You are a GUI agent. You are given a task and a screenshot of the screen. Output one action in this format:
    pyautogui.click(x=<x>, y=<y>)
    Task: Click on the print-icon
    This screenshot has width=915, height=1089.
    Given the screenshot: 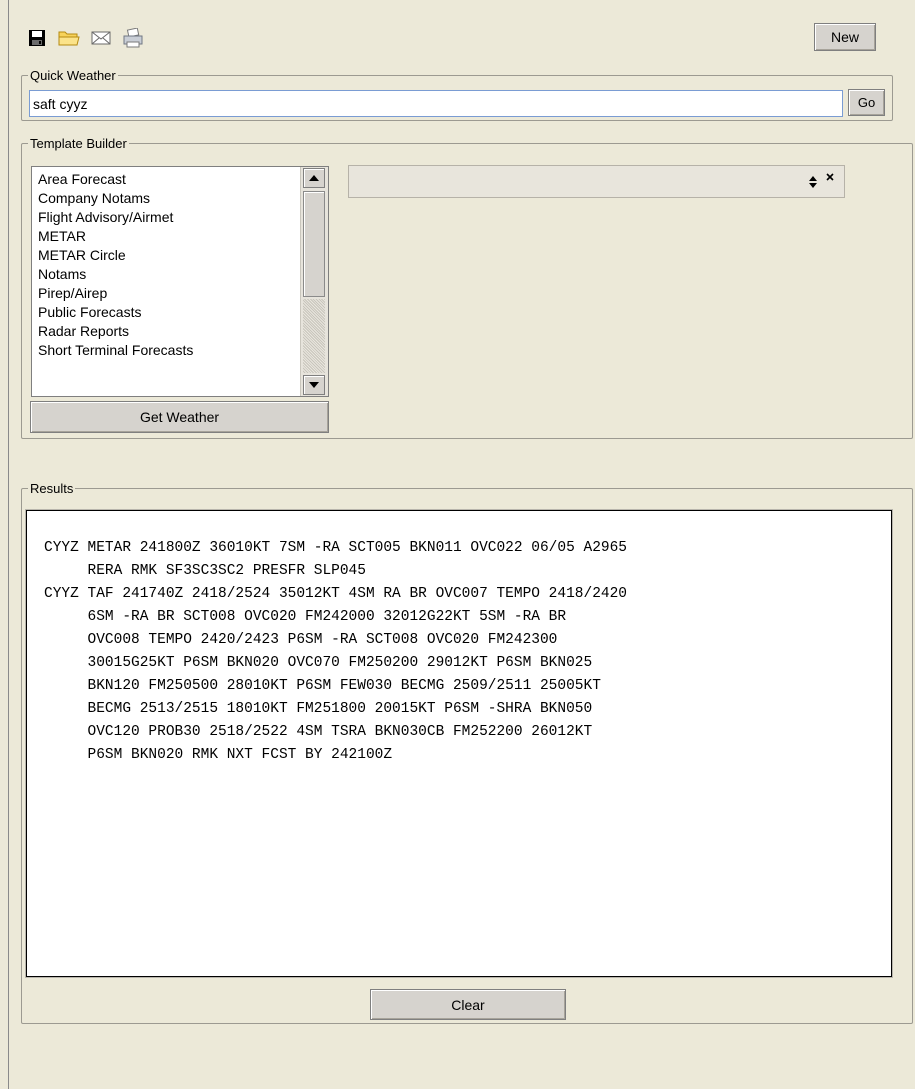 What is the action you would take?
    pyautogui.click(x=133, y=38)
    